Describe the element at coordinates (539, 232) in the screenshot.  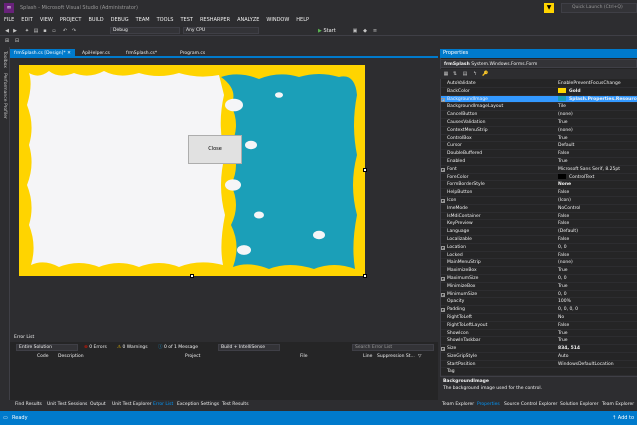
I see `property-row: Language (Default)` at that location.